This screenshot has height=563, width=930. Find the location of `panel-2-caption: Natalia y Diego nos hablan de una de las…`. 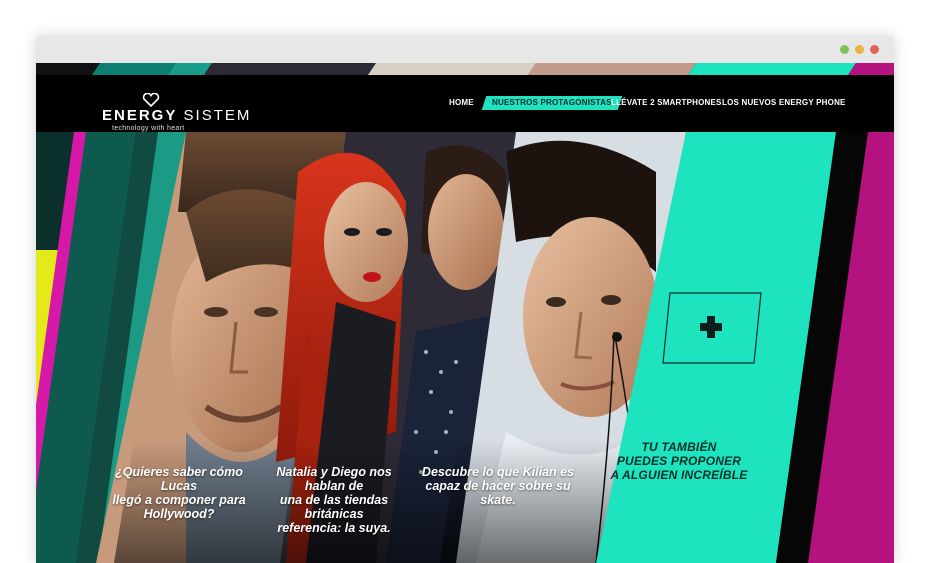

panel-2-caption: Natalia y Diego nos hablan de una de las… is located at coordinates (334, 500).